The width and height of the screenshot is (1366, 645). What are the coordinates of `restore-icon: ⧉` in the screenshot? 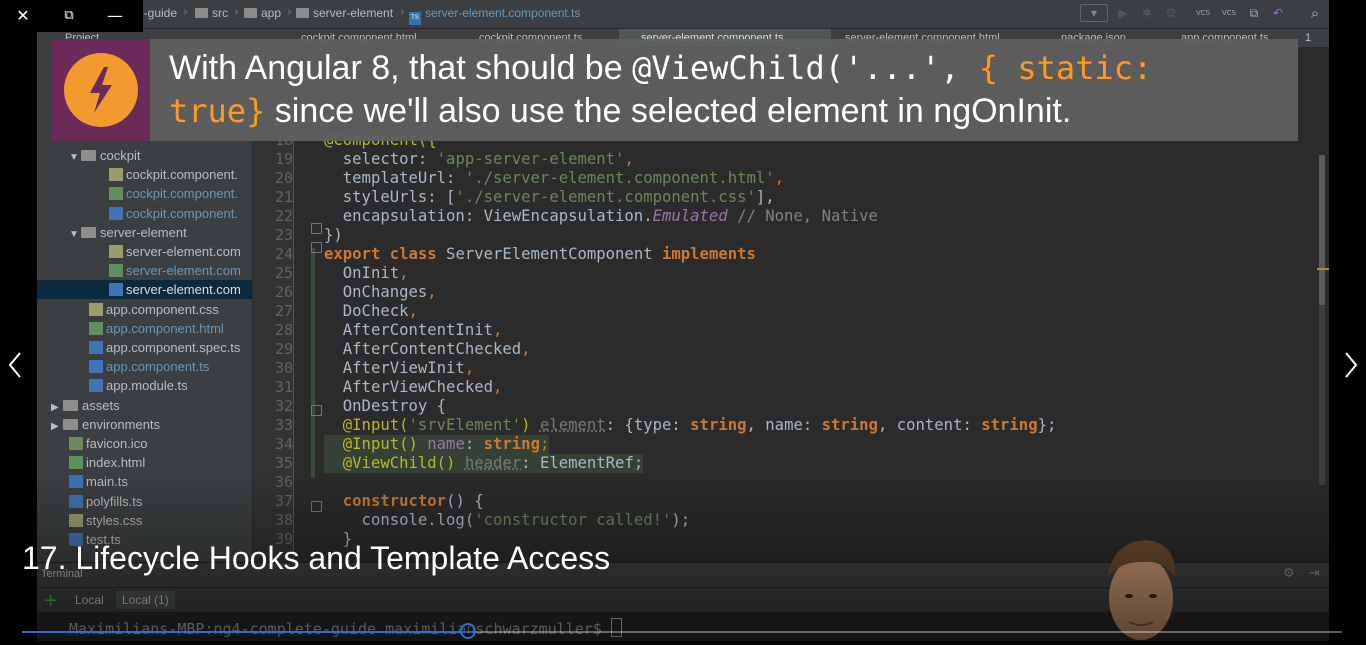 It's located at (69, 16).